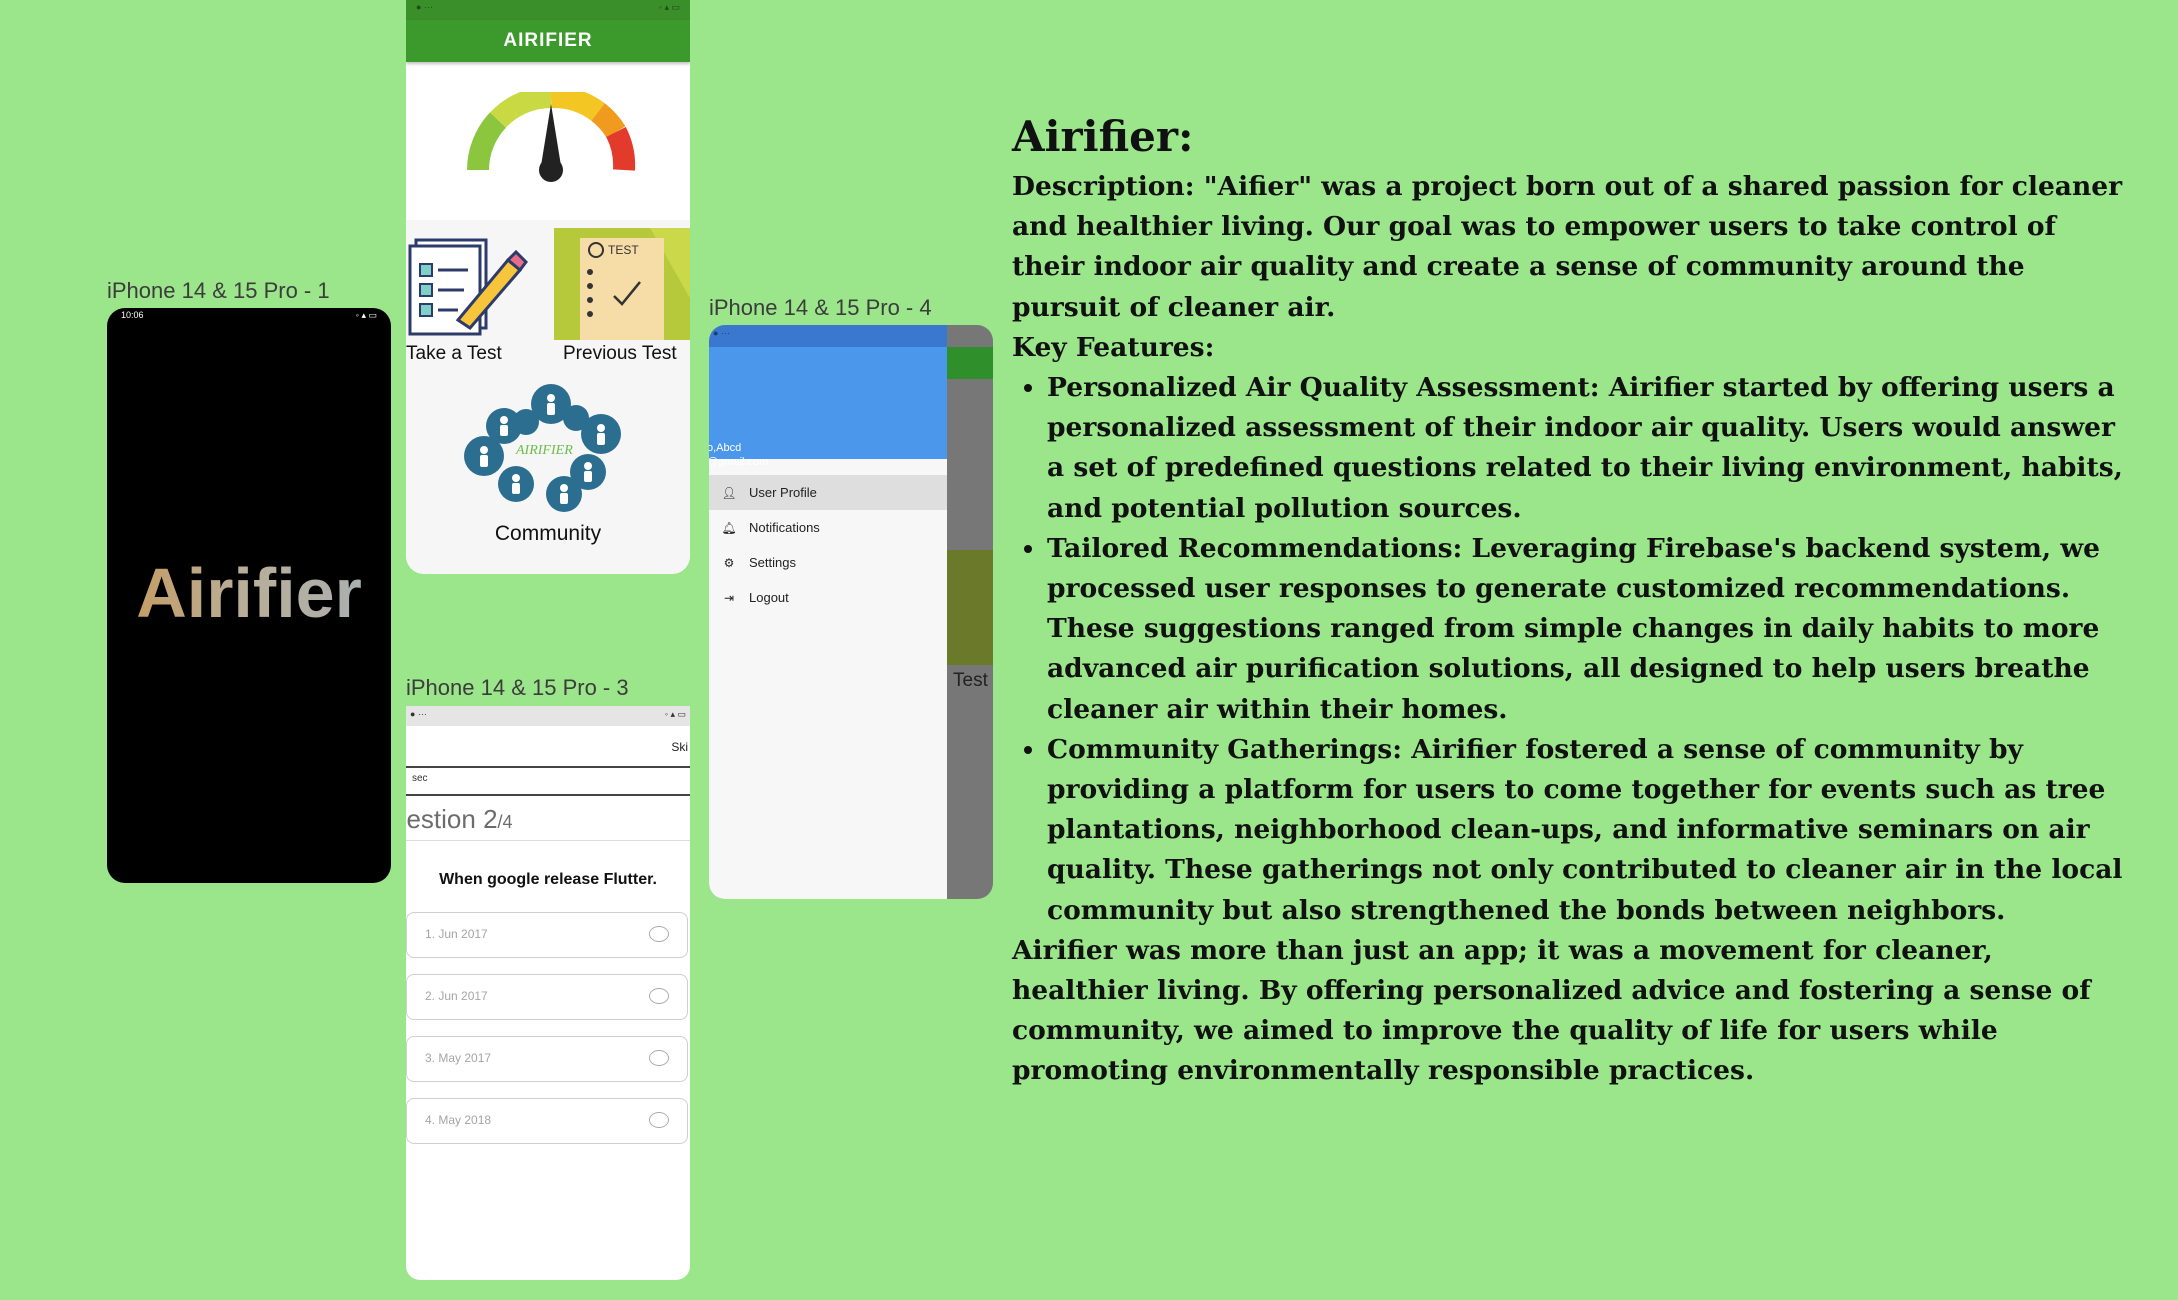 Image resolution: width=2178 pixels, height=1300 pixels. I want to click on frame-label-phone-3: iPhone 14 & 15 Pro - 3, so click(517, 687).